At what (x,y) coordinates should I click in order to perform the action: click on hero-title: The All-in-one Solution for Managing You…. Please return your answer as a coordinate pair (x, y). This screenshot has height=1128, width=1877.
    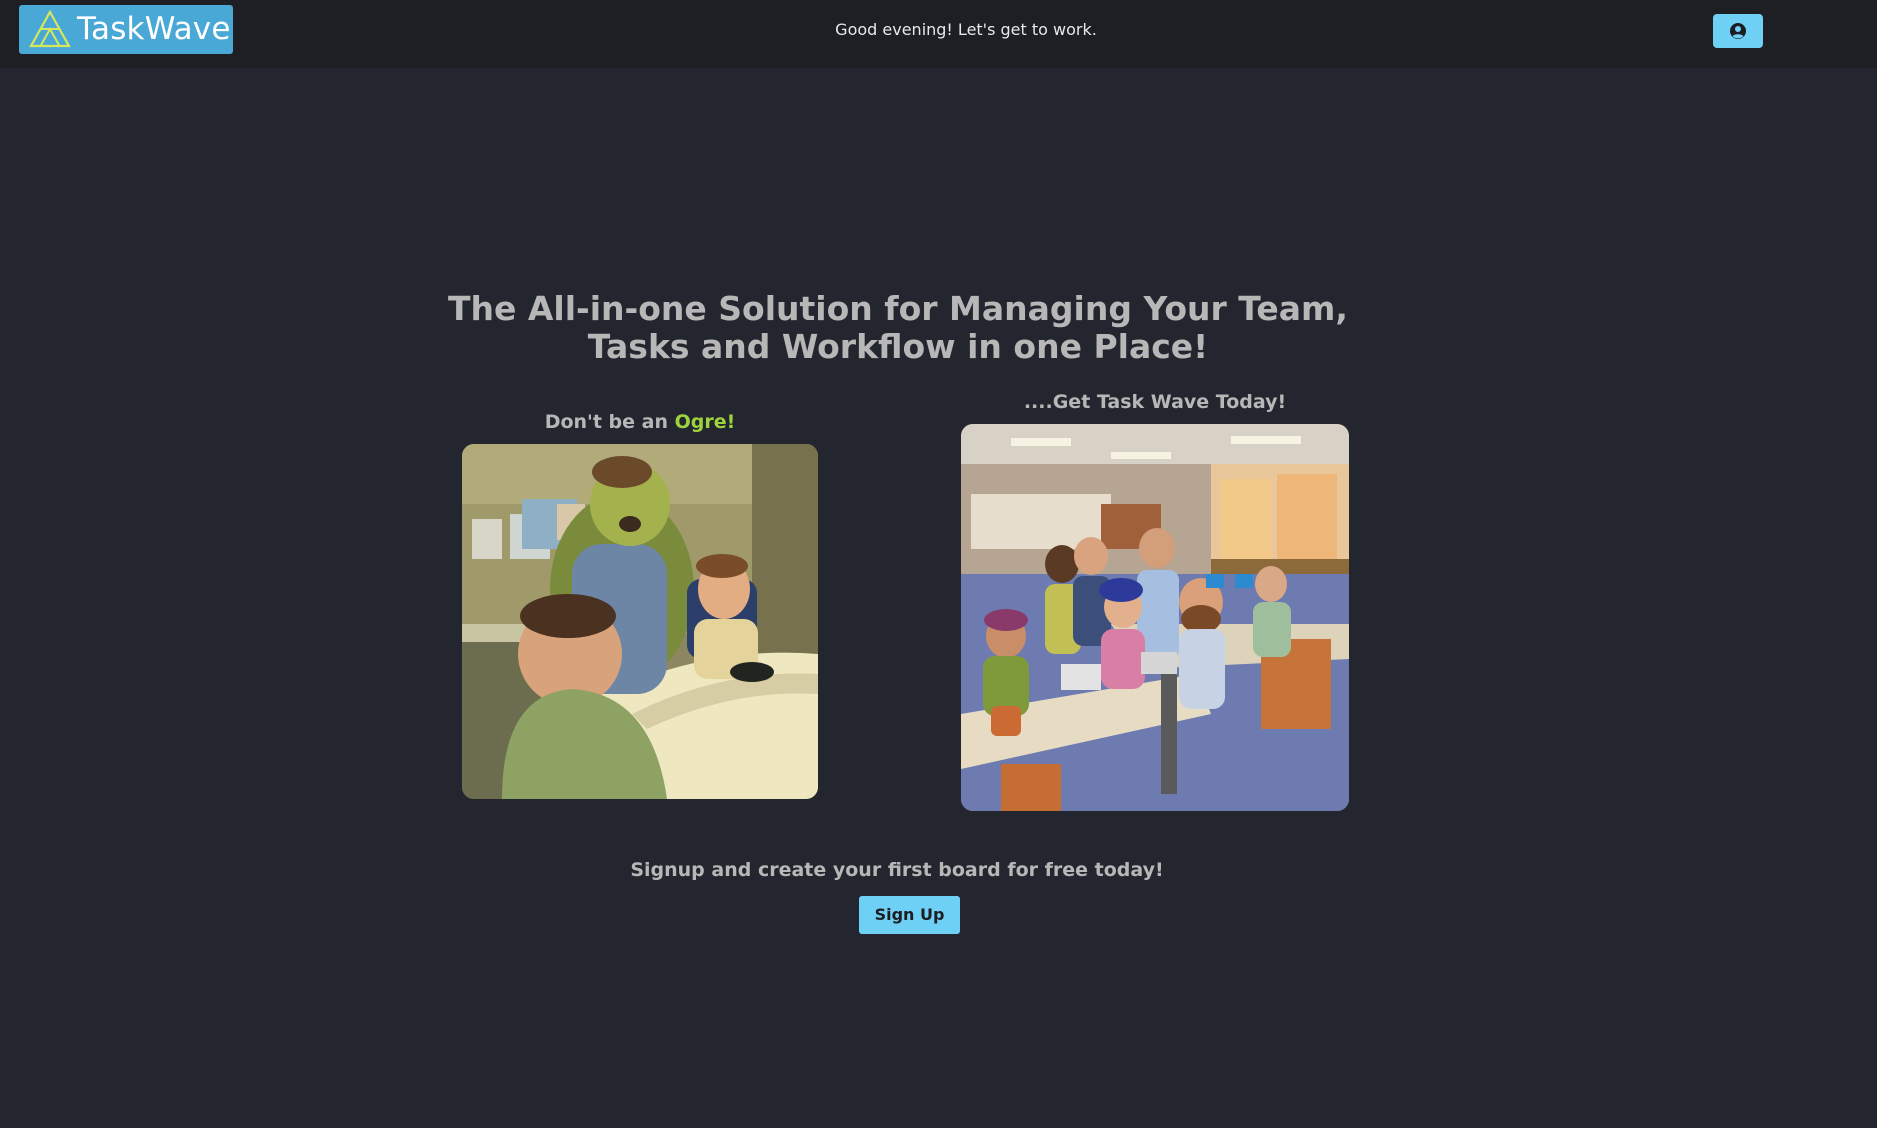
    Looking at the image, I should click on (898, 327).